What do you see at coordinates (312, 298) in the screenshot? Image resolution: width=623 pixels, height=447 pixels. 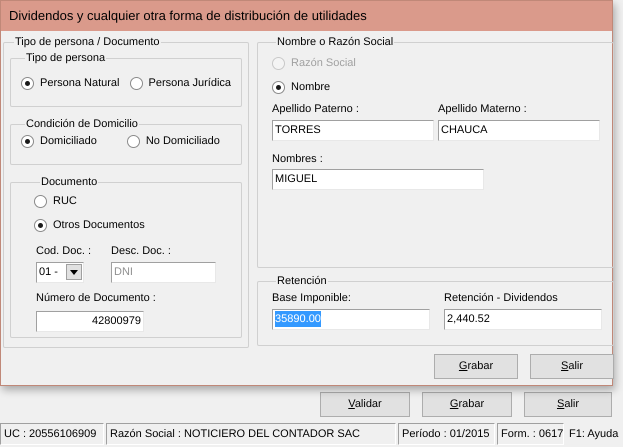 I see `field-label: Base Imponible:` at bounding box center [312, 298].